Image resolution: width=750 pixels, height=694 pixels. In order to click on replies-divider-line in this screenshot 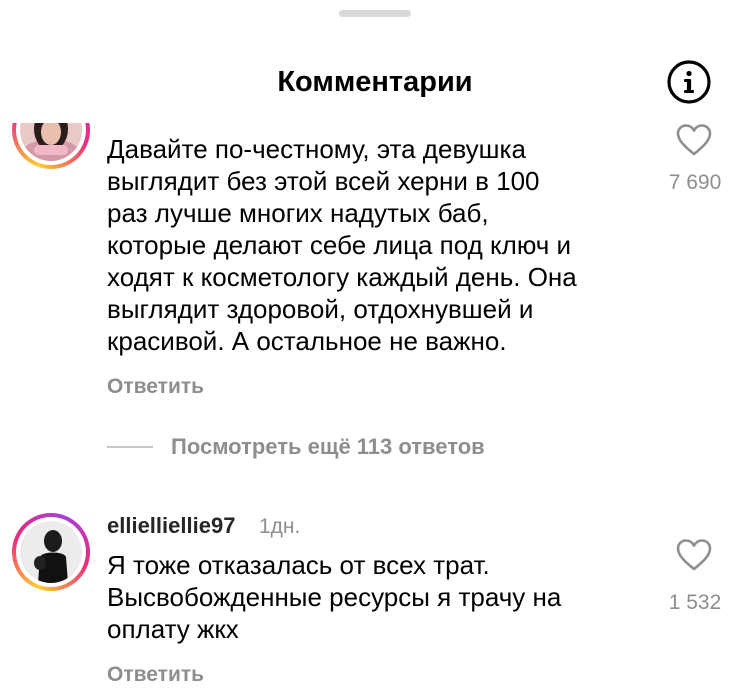, I will do `click(130, 447)`.